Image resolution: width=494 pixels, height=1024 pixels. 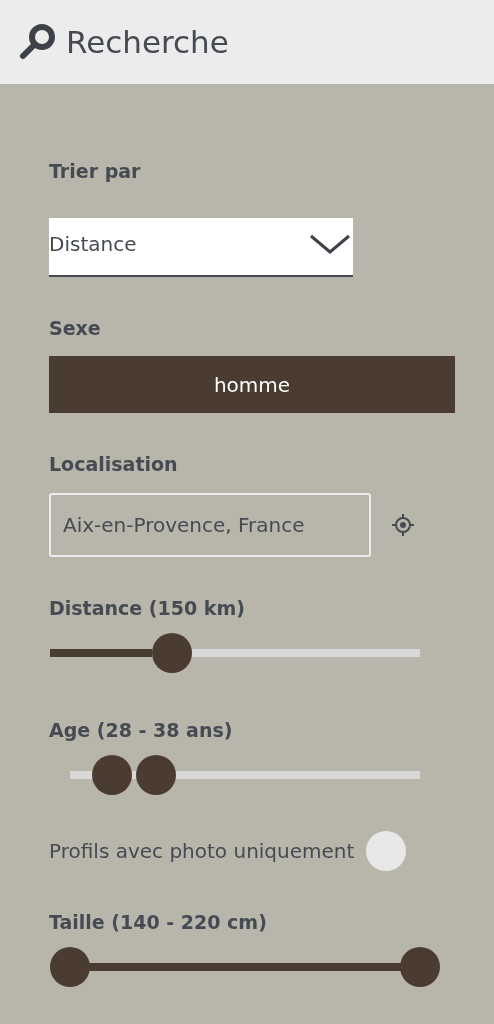 I want to click on search-icon, so click(x=38, y=42).